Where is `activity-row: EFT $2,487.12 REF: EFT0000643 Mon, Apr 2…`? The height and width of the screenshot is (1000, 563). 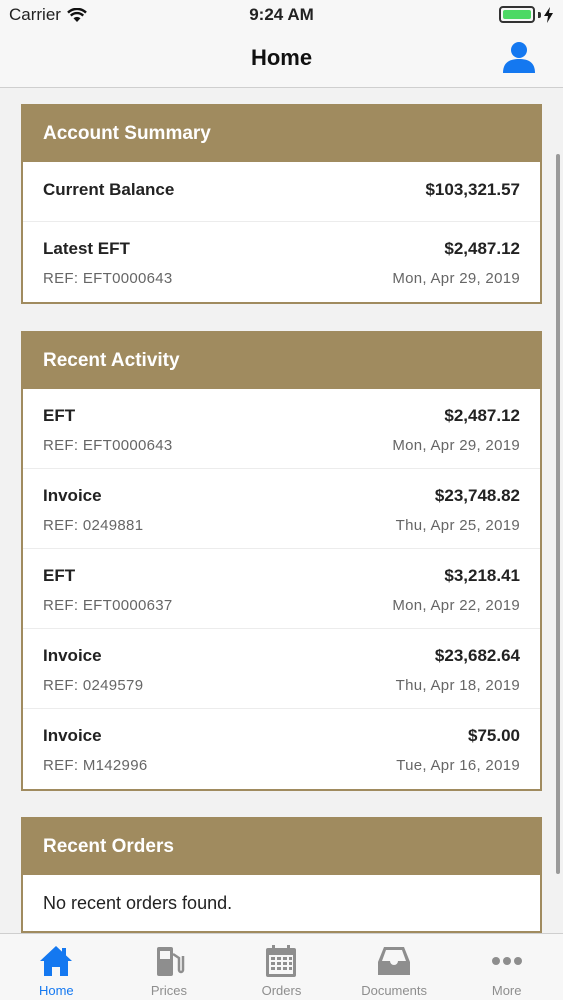
activity-row: EFT $2,487.12 REF: EFT0000643 Mon, Apr 2… is located at coordinates (281, 429).